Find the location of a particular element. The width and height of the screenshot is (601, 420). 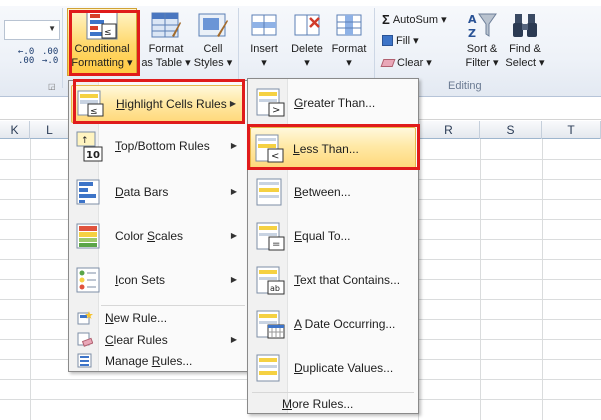

conditional-formatting-label-1: Conditional is located at coordinates (102, 49).